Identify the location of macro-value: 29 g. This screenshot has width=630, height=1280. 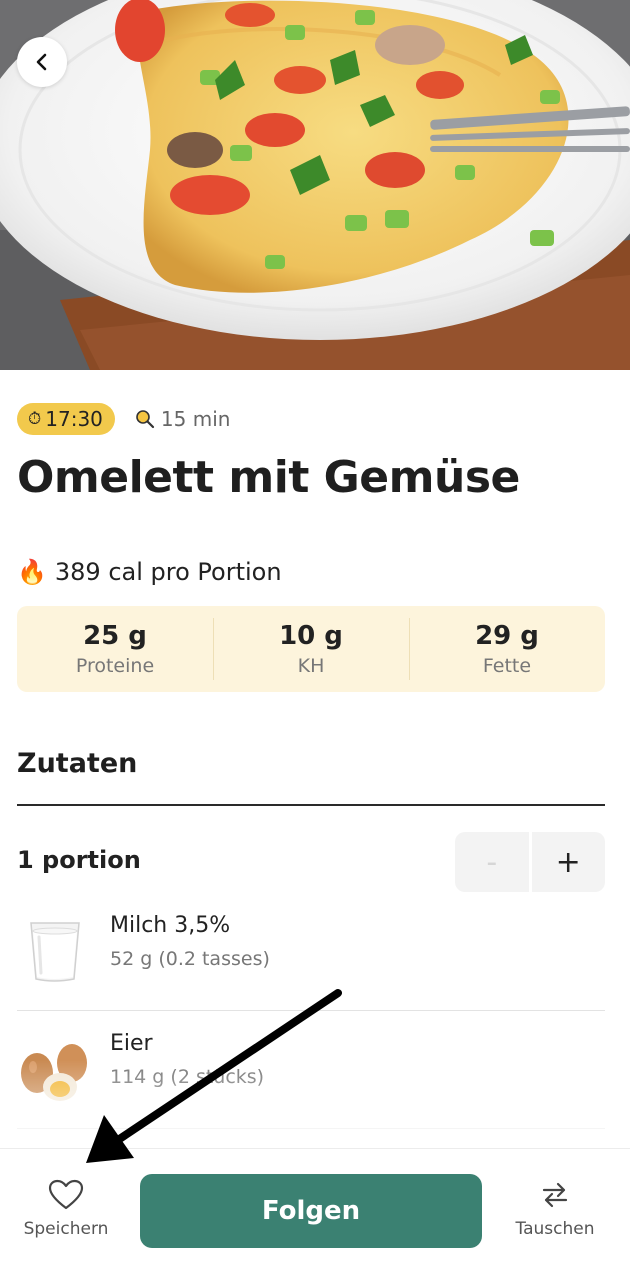
(507, 636).